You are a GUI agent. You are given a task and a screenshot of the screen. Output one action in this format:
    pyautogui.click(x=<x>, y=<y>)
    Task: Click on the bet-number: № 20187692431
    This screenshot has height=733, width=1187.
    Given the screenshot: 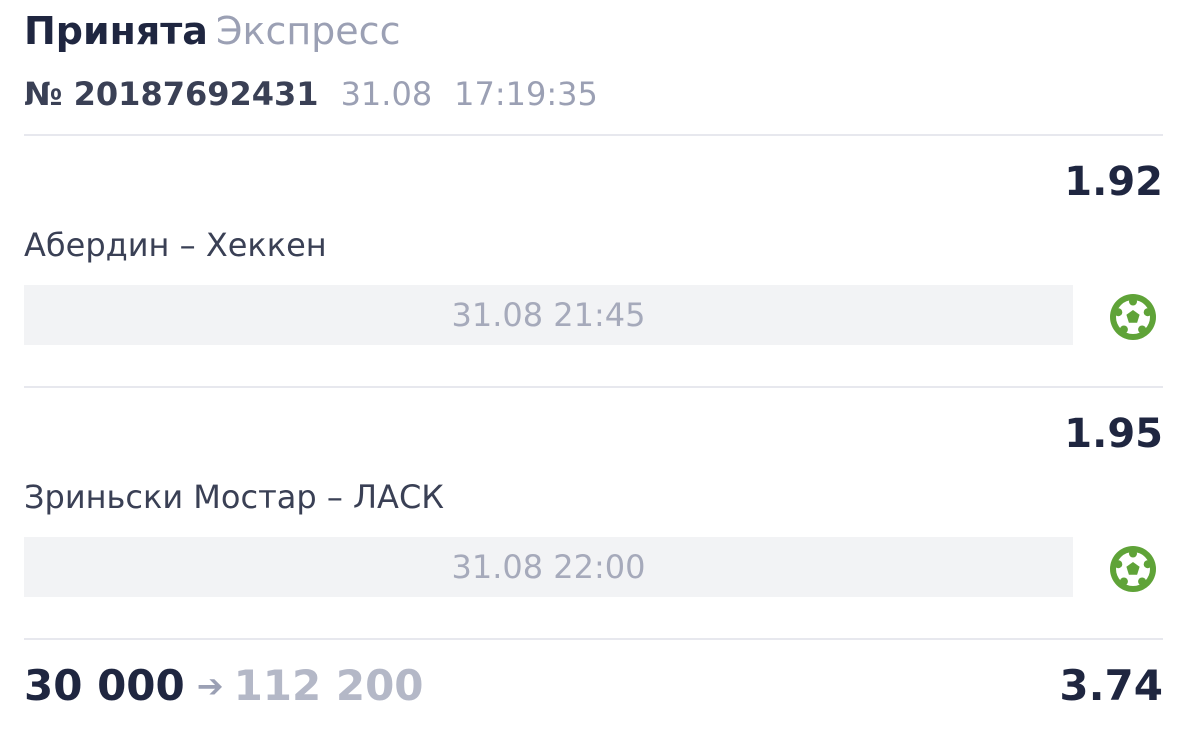 What is the action you would take?
    pyautogui.click(x=171, y=94)
    